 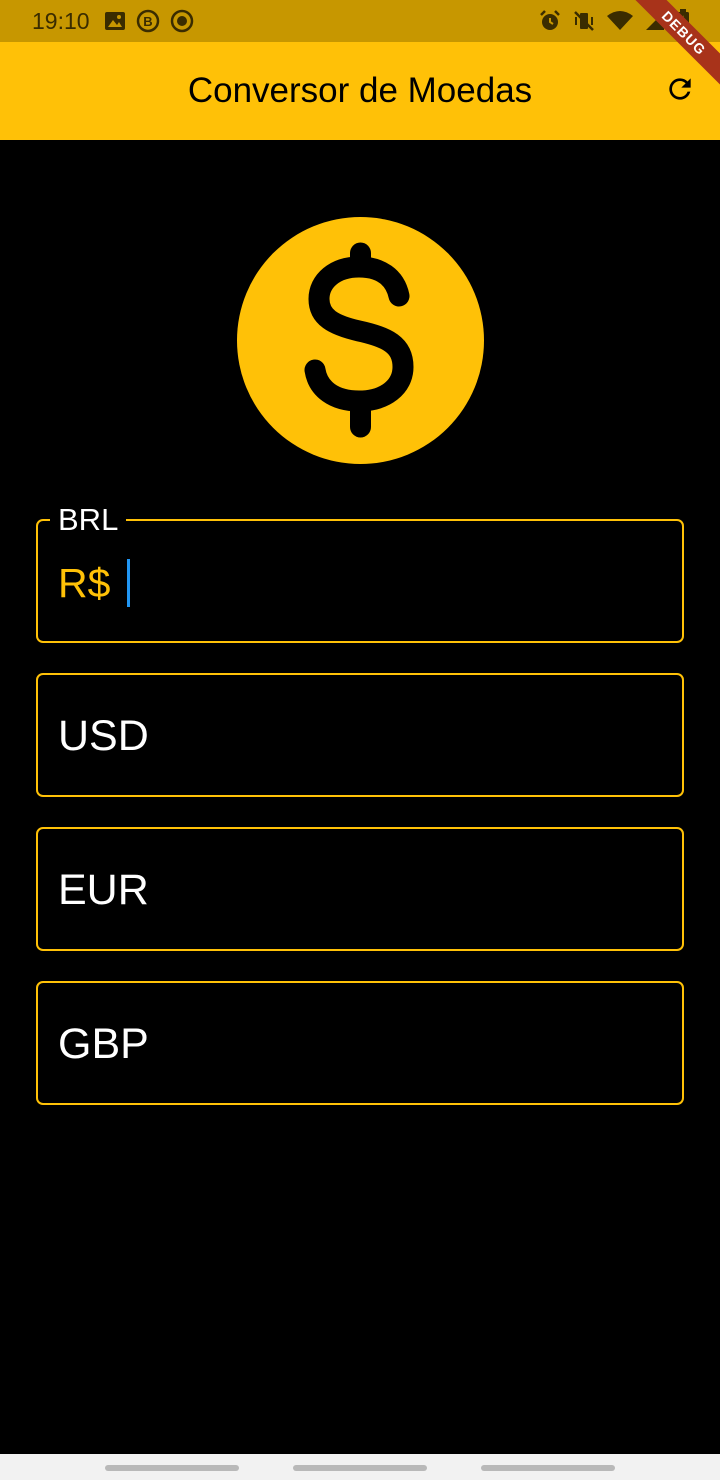 What do you see at coordinates (360, 340) in the screenshot?
I see `dollar-coin-icon` at bounding box center [360, 340].